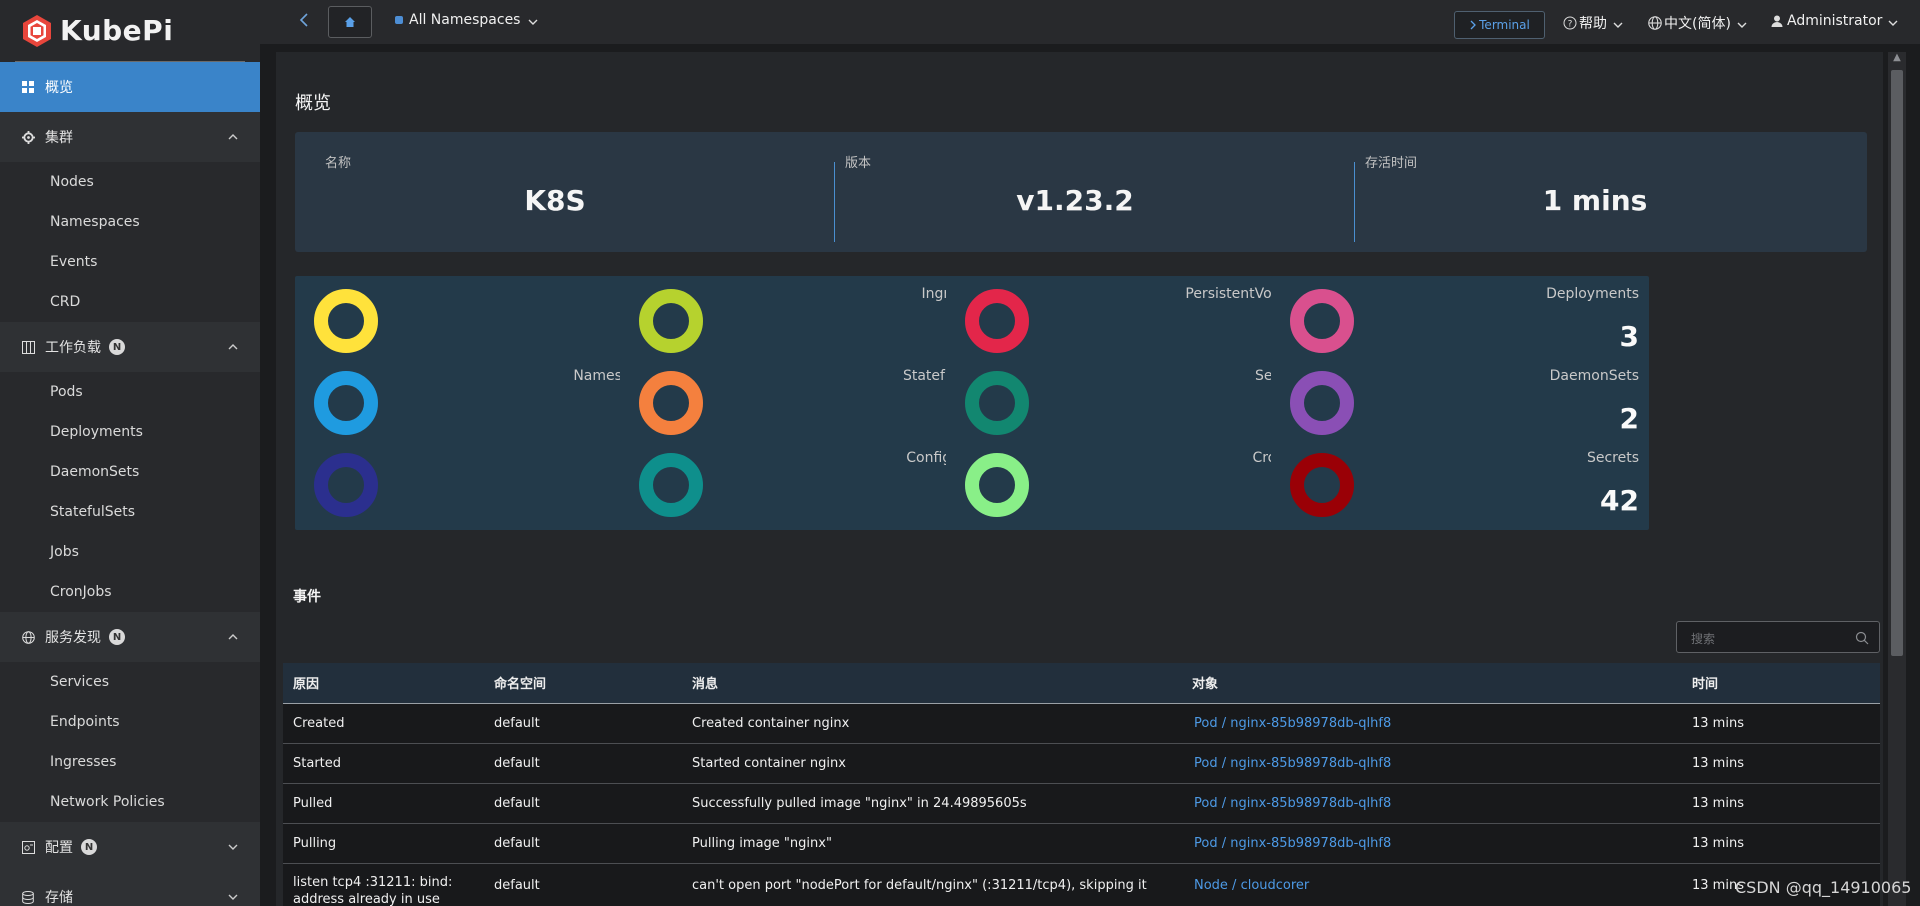 This screenshot has width=1920, height=906. Describe the element at coordinates (1075, 200) in the screenshot. I see `cluster-version-value: v1.23.2` at that location.